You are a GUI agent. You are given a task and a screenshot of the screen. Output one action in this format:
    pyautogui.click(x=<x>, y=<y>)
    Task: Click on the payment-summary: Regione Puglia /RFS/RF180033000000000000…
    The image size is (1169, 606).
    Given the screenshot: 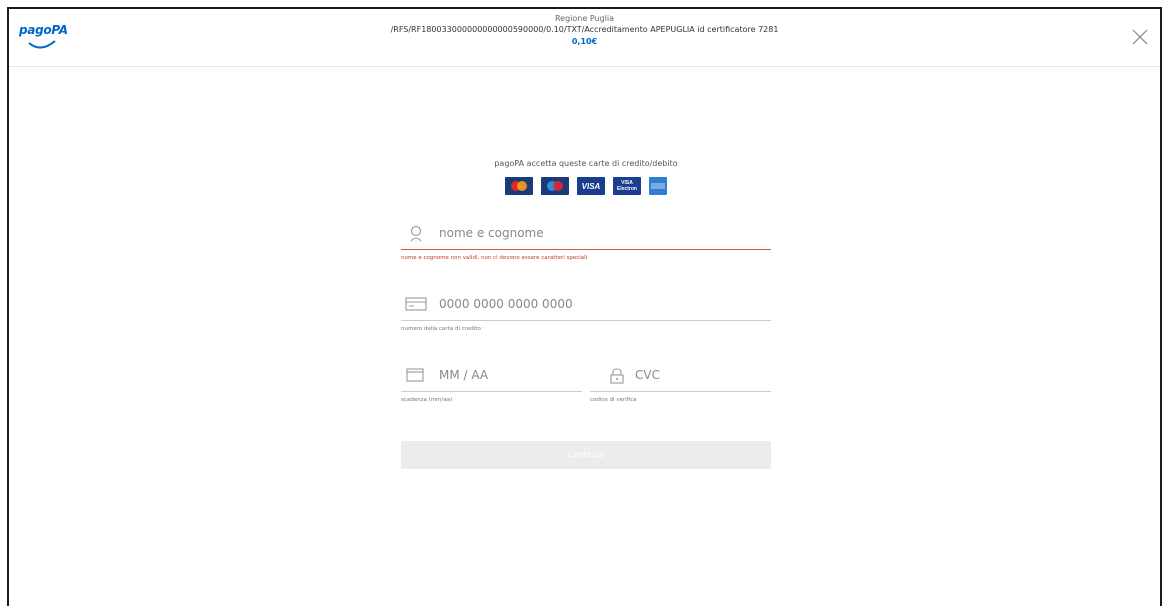 What is the action you would take?
    pyautogui.click(x=584, y=31)
    